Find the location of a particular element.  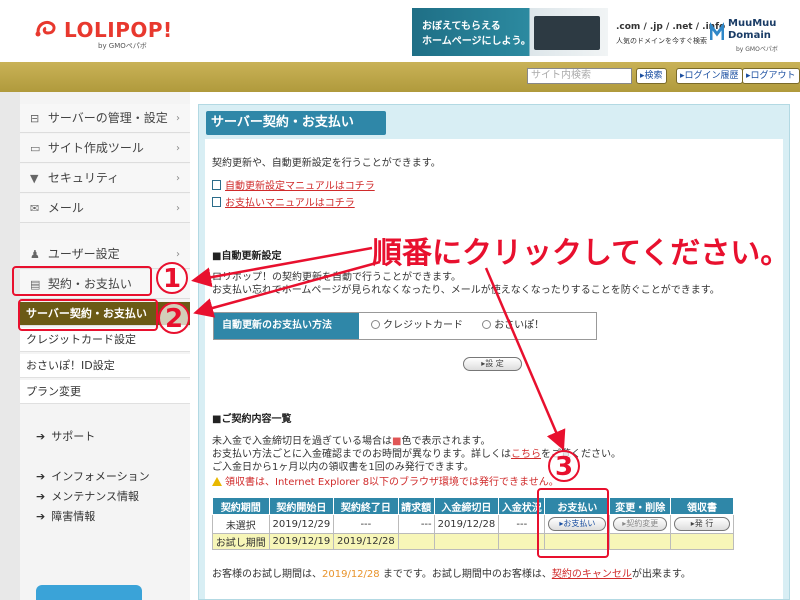

sidebar-item-security: ▼ セキュリティ › is located at coordinates (105, 178).